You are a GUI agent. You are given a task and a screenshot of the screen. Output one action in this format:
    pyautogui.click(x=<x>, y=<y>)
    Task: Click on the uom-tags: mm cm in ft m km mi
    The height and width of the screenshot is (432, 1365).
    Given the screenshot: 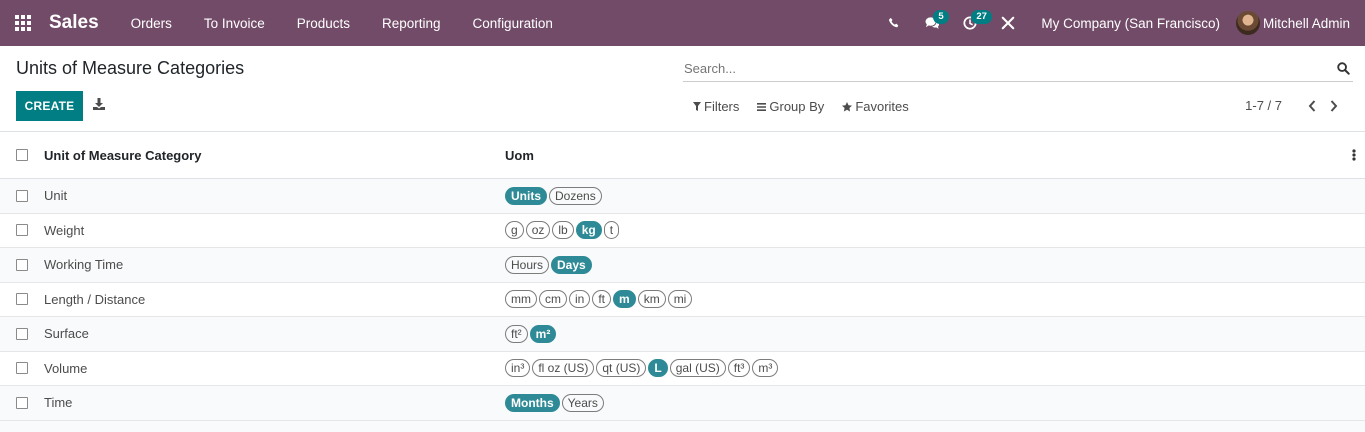 What is the action you would take?
    pyautogui.click(x=599, y=299)
    